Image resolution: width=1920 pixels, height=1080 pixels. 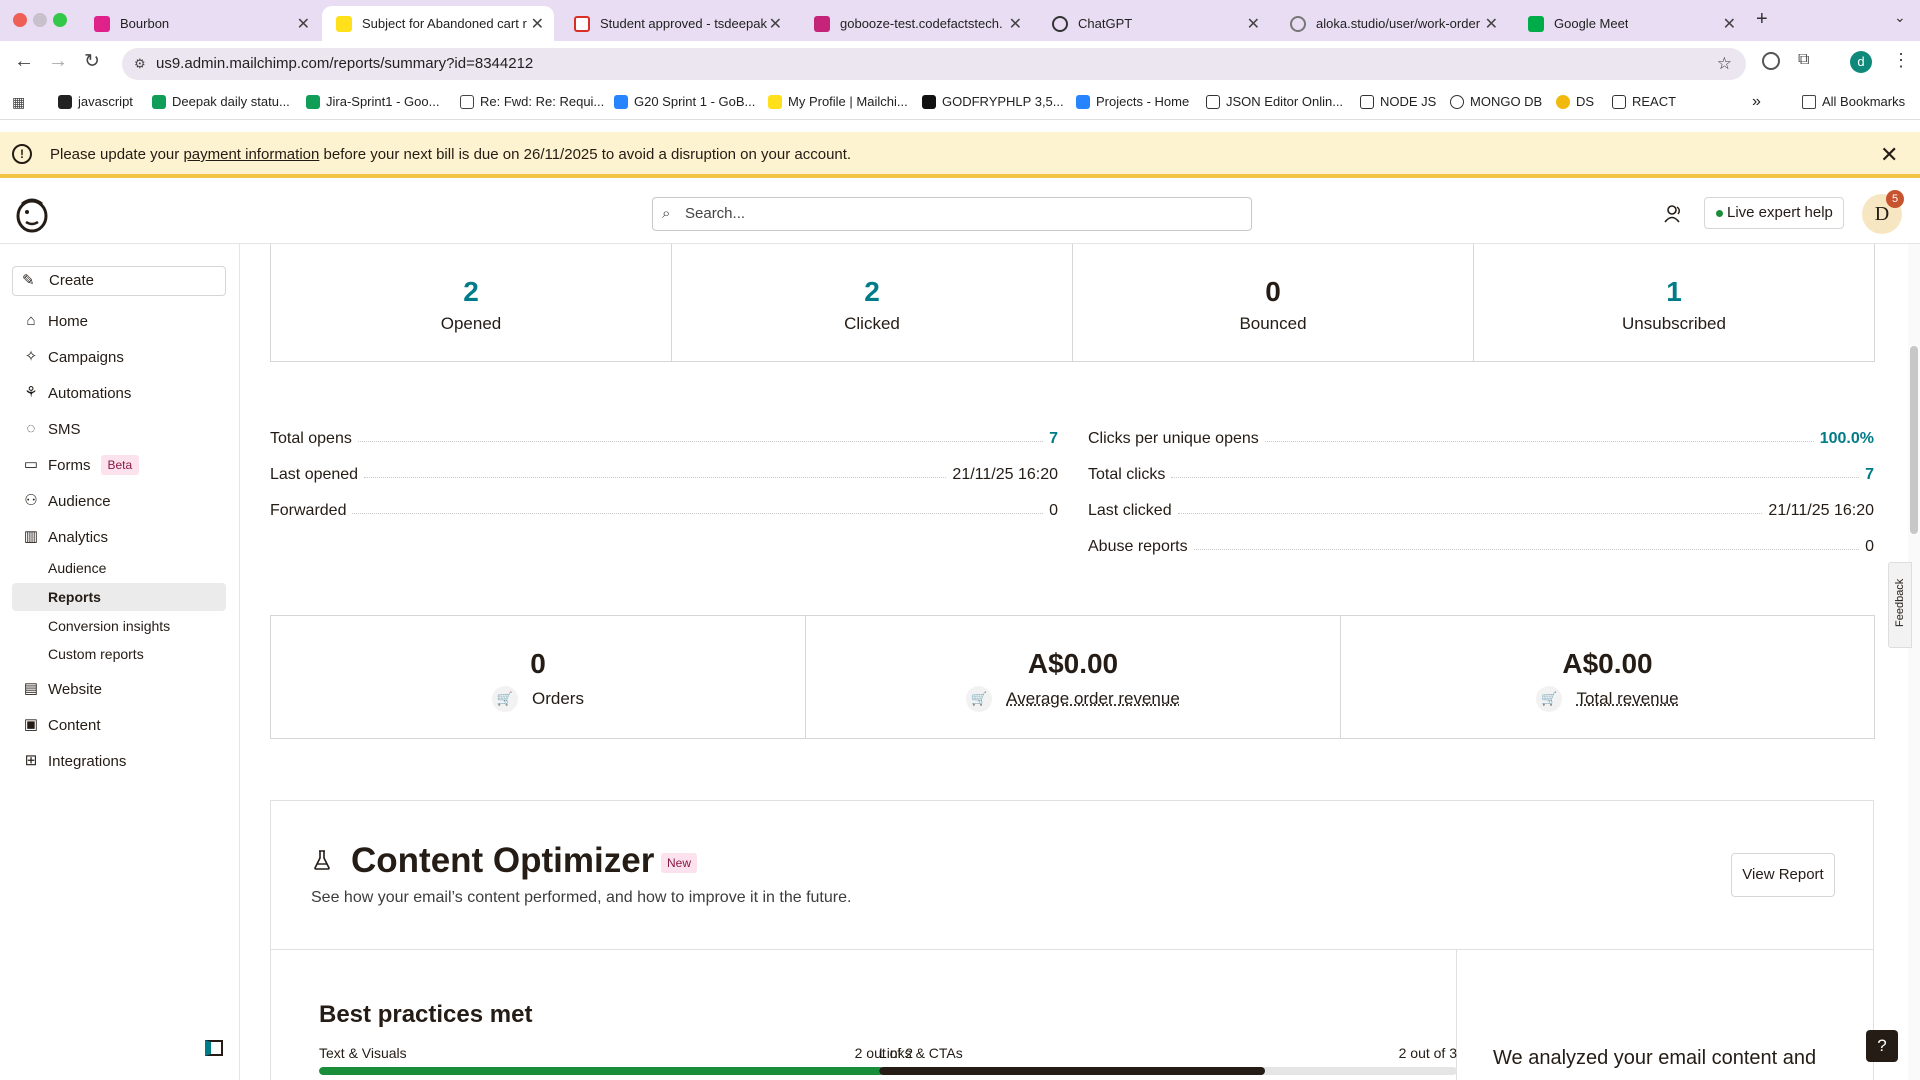 What do you see at coordinates (666, 213) in the screenshot?
I see `search-icon: ⌕` at bounding box center [666, 213].